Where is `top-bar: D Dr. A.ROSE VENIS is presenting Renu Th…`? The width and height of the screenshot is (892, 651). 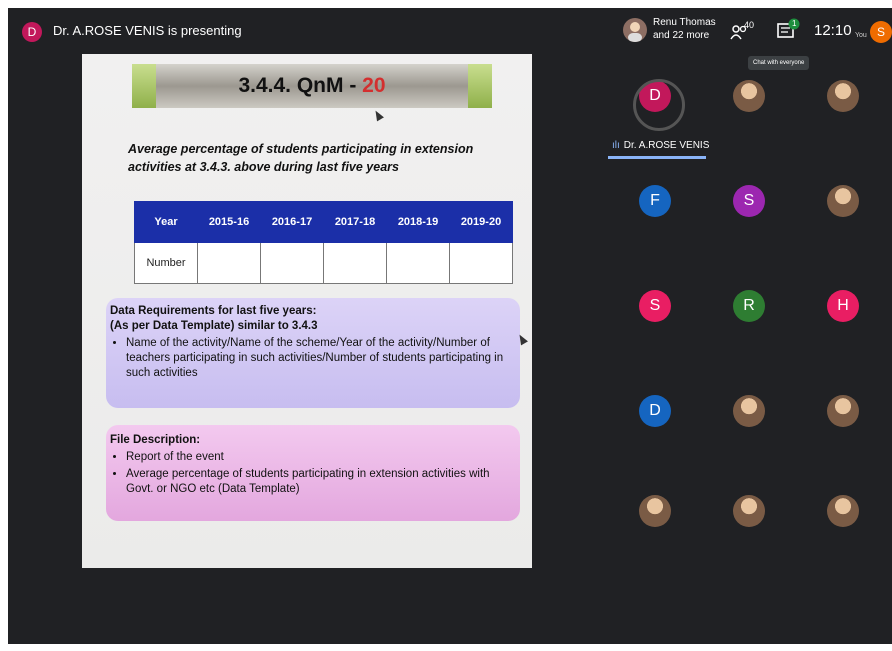 top-bar: D Dr. A.ROSE VENIS is presenting Renu Th… is located at coordinates (450, 31).